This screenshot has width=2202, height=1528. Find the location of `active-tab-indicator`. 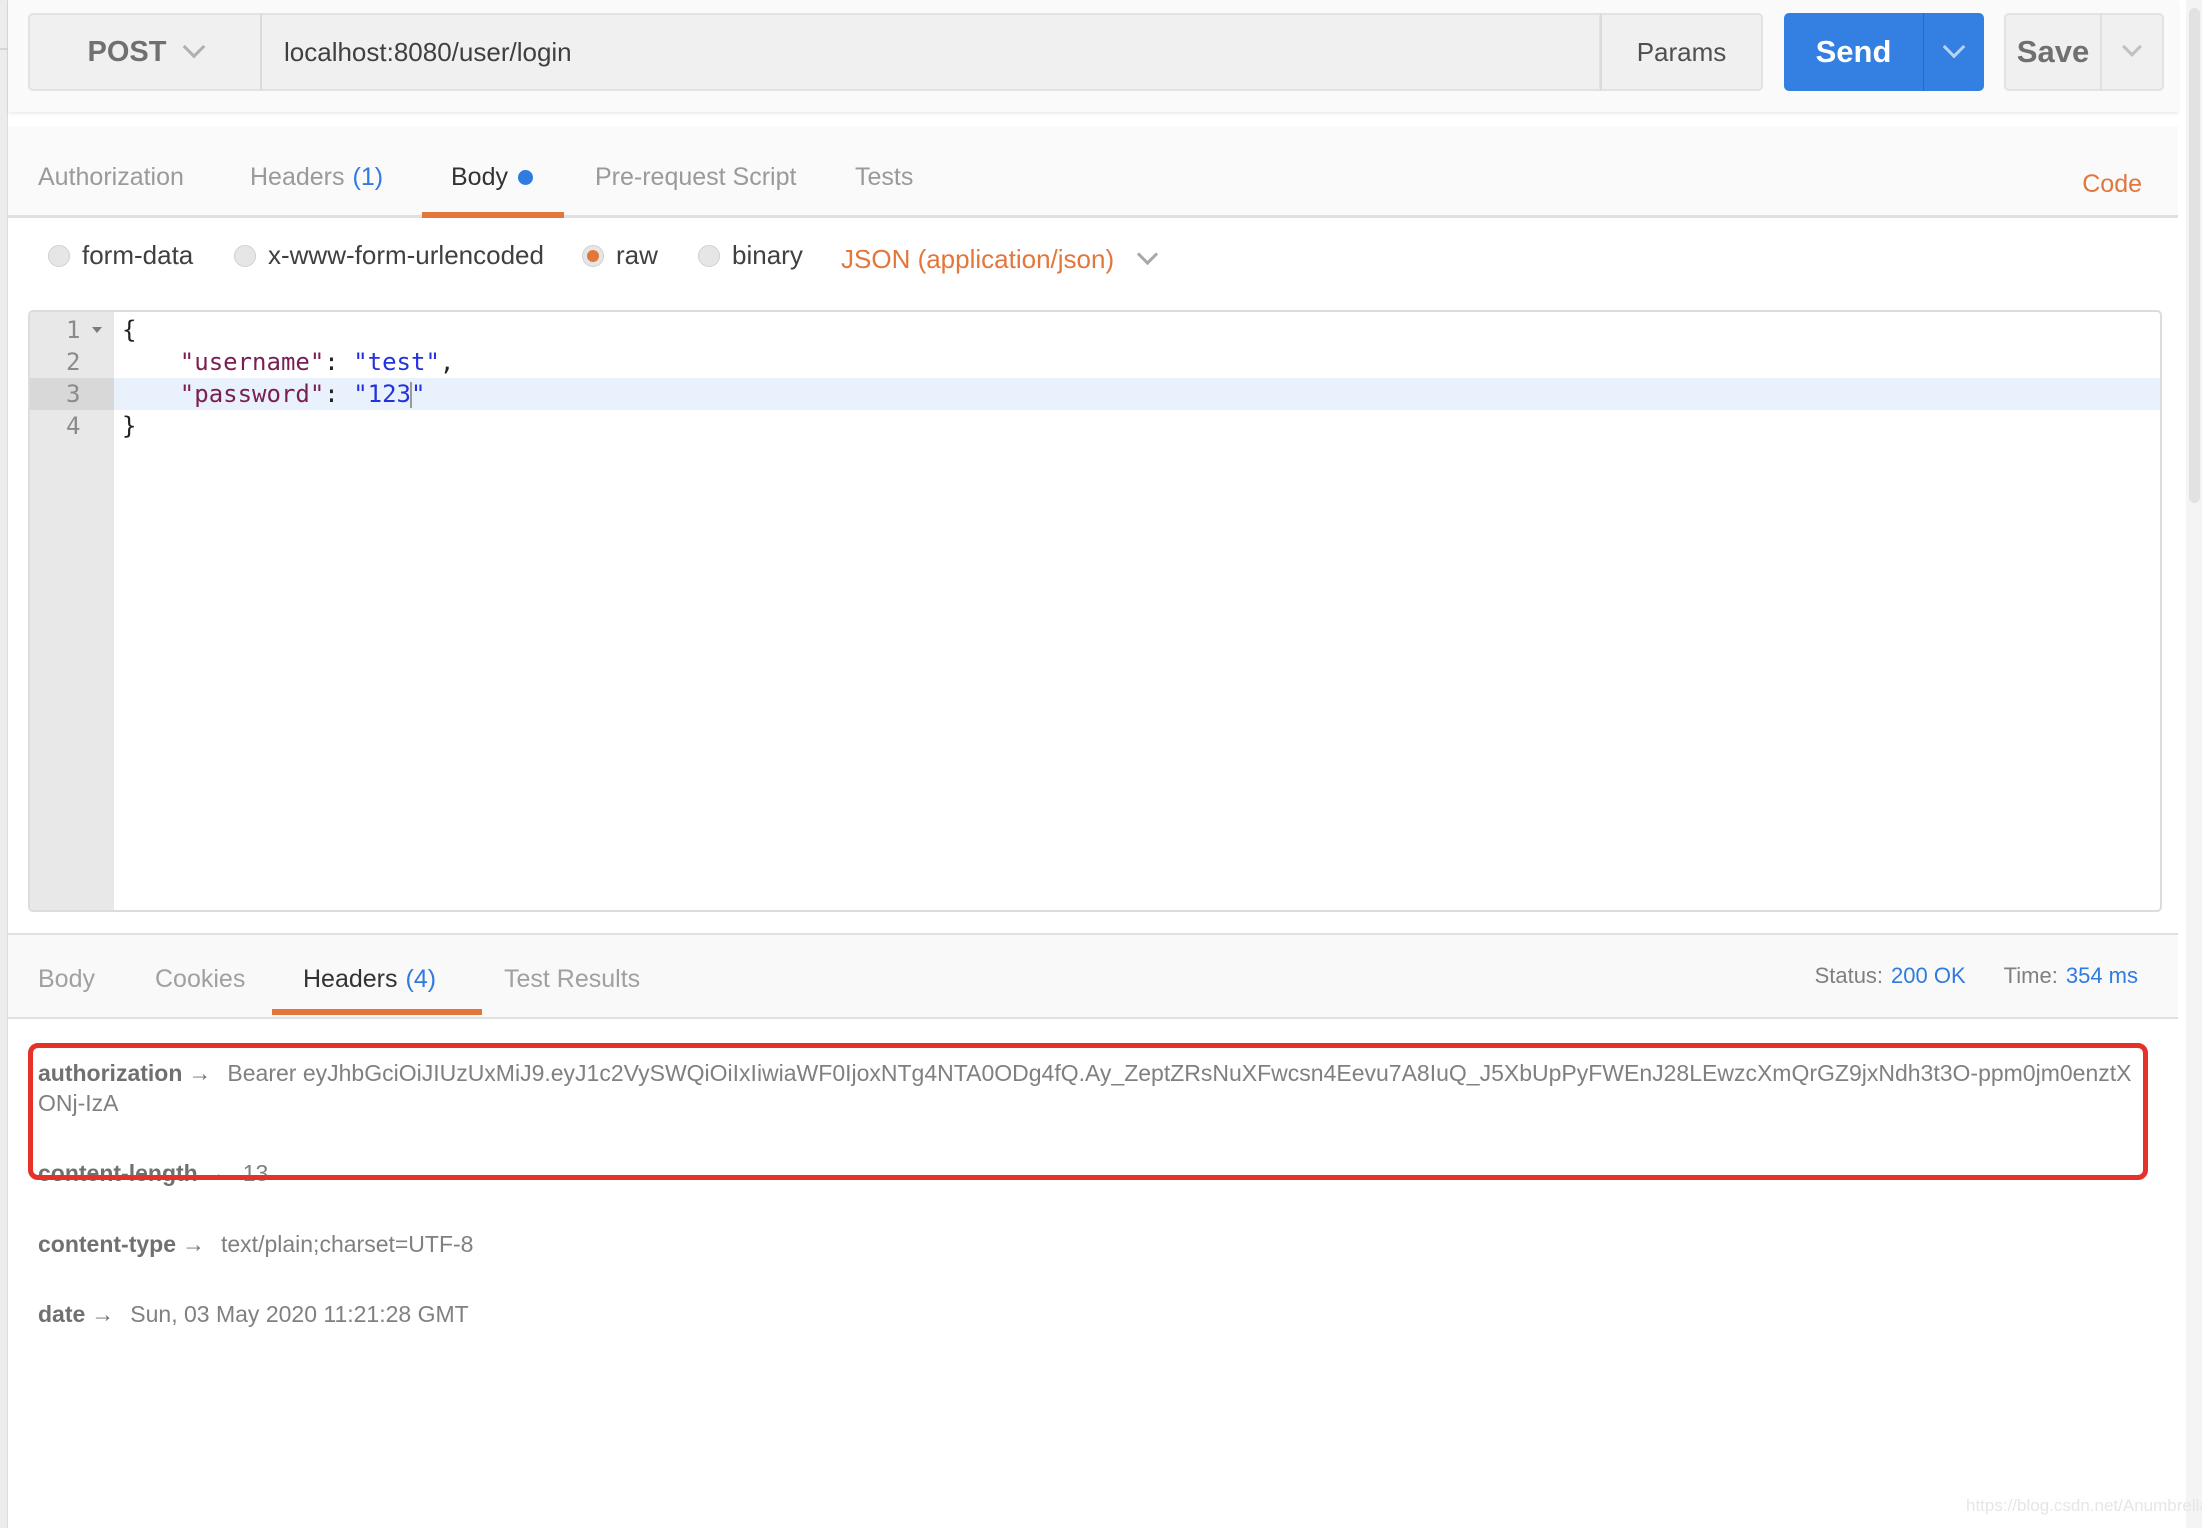

active-tab-indicator is located at coordinates (377, 1012).